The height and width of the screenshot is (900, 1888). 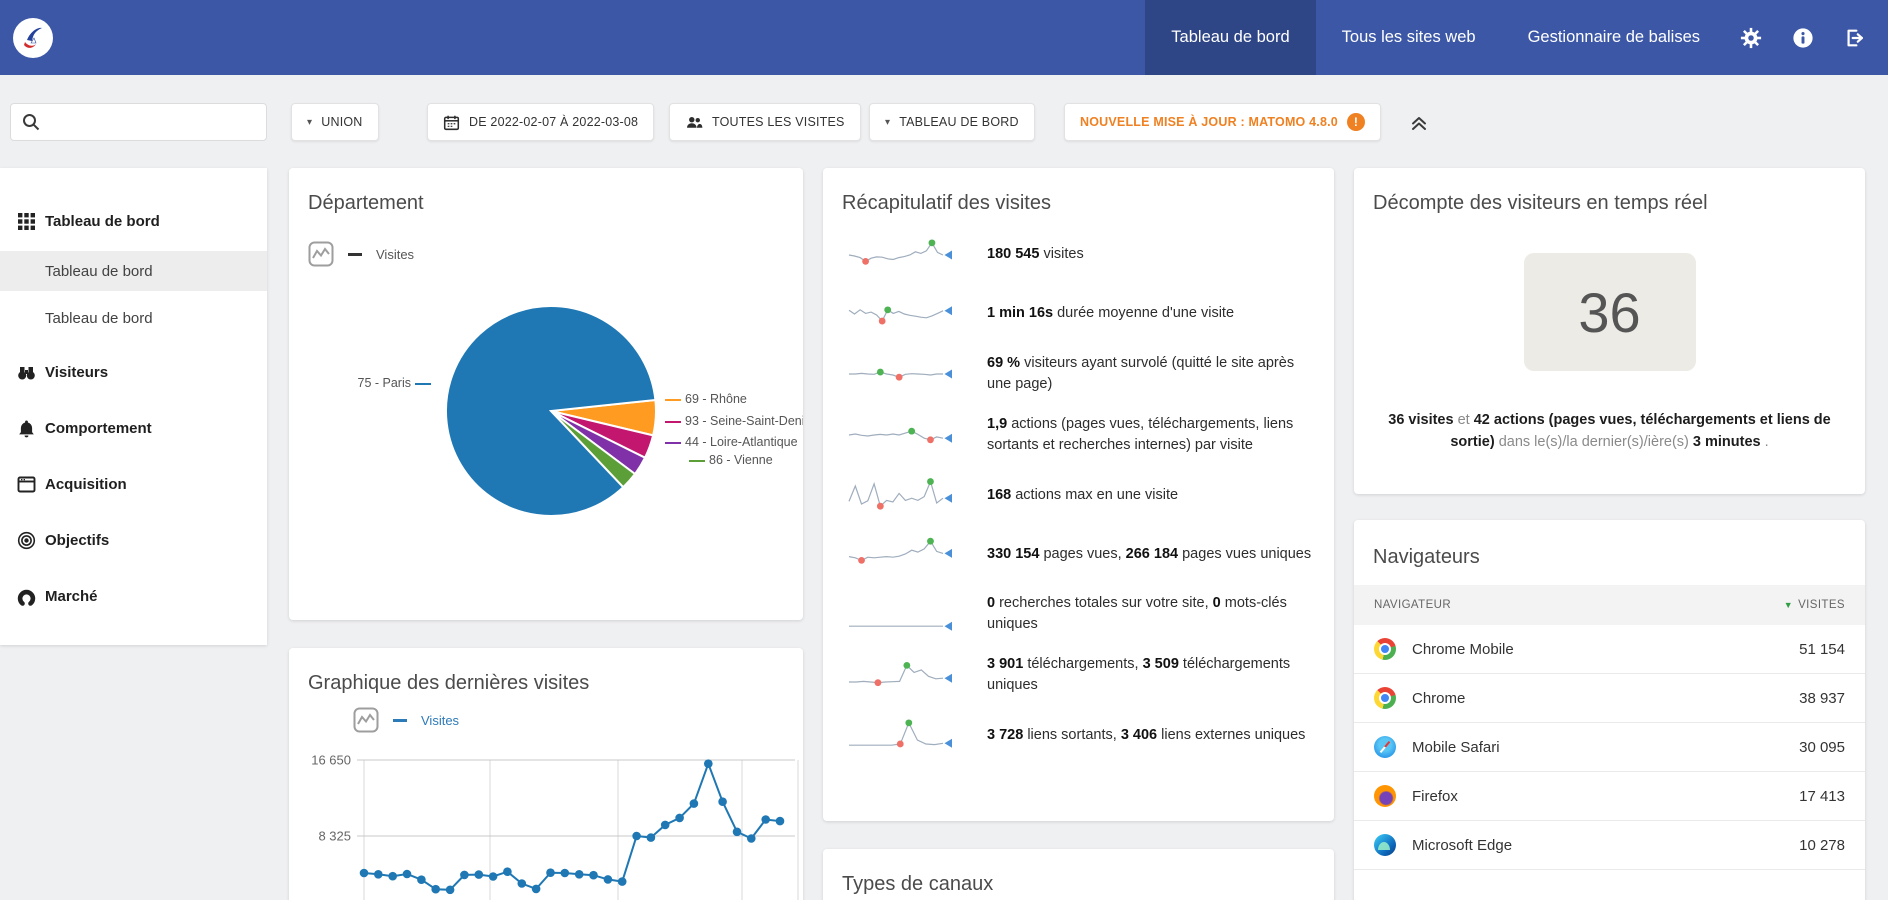 What do you see at coordinates (31, 122) in the screenshot?
I see `search-icon` at bounding box center [31, 122].